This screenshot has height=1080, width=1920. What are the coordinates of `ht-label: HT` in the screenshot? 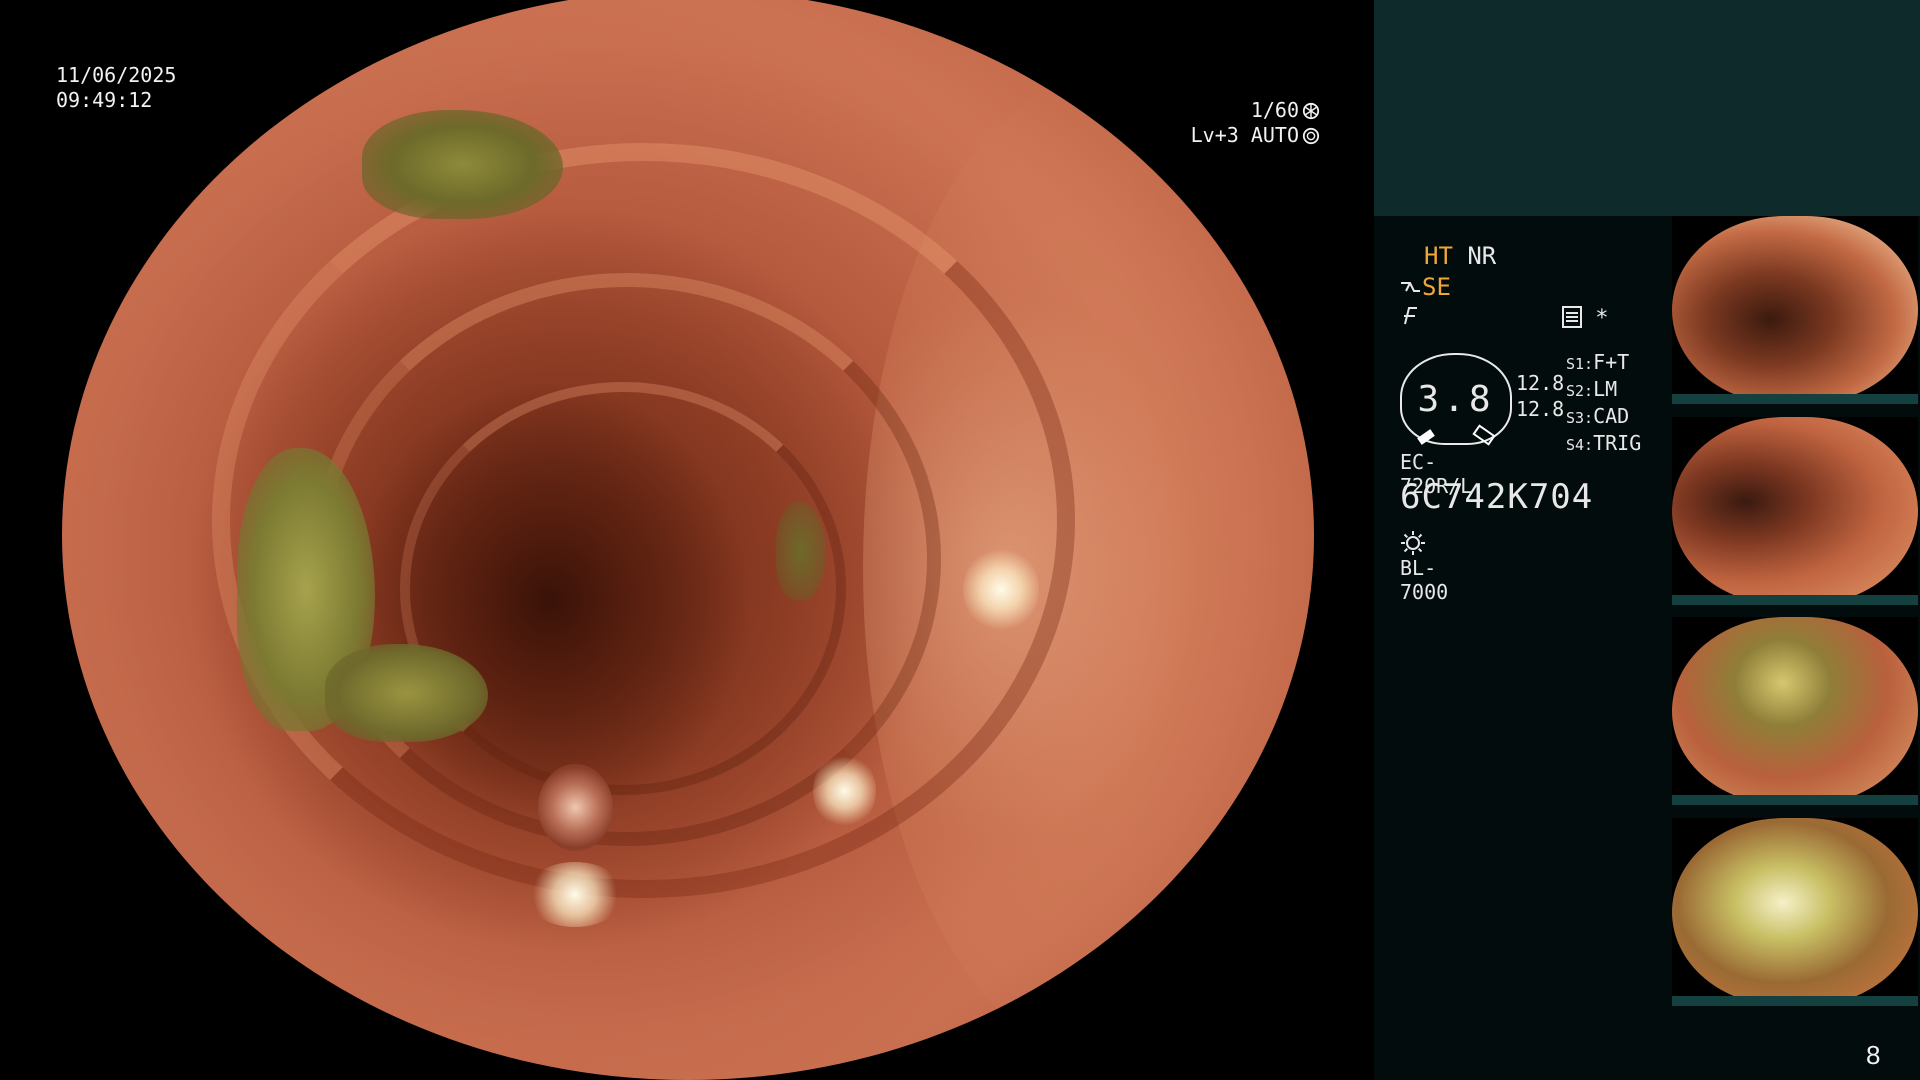 It's located at (1438, 256).